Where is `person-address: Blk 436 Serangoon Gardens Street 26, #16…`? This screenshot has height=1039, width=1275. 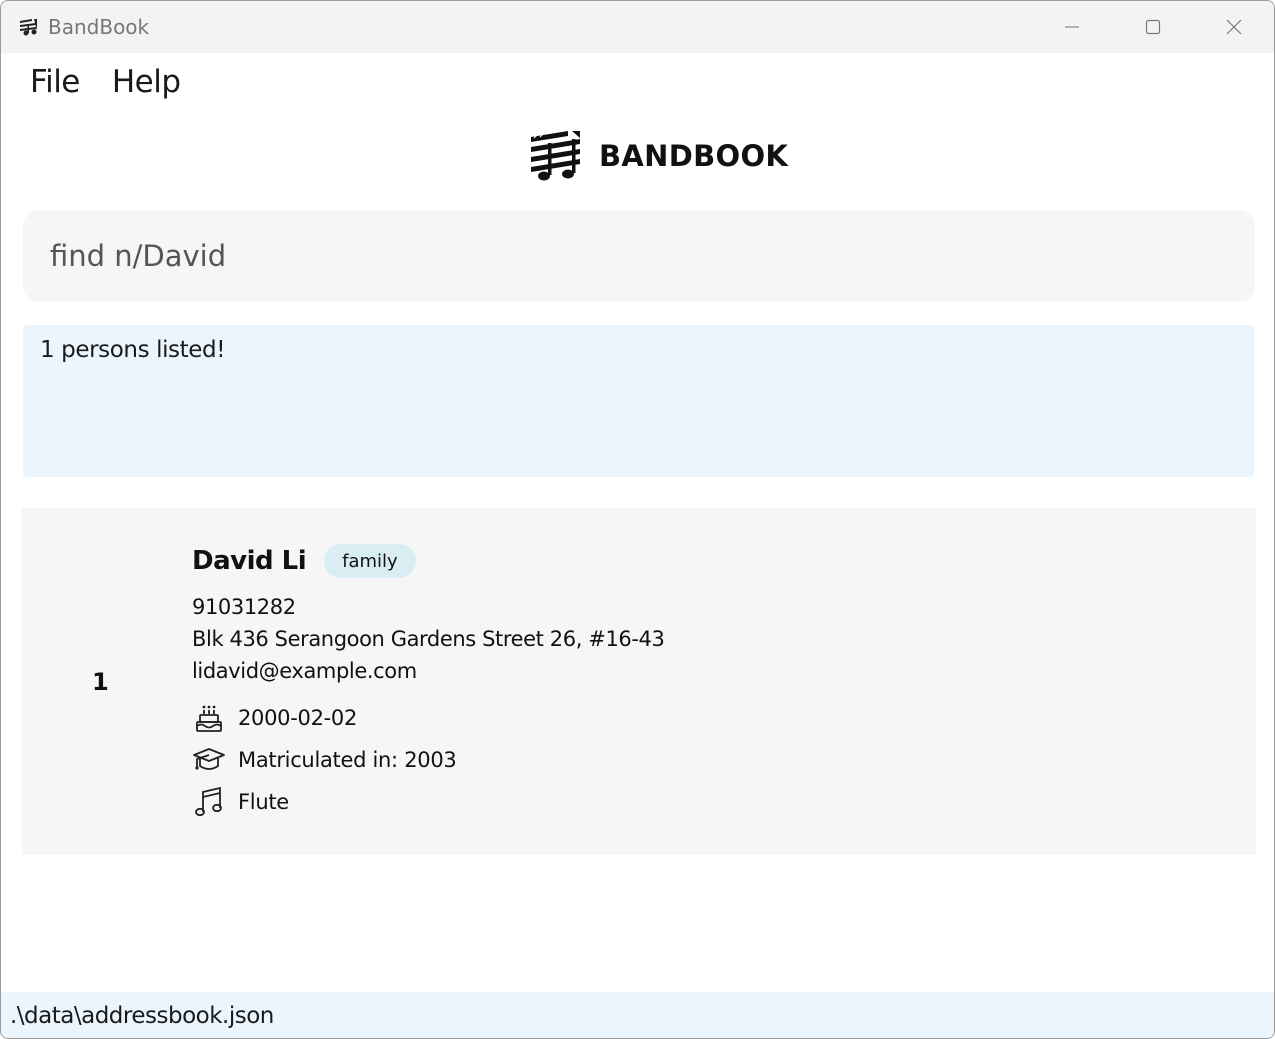
person-address: Blk 436 Serangoon Gardens Street 26, #16… is located at coordinates (428, 639).